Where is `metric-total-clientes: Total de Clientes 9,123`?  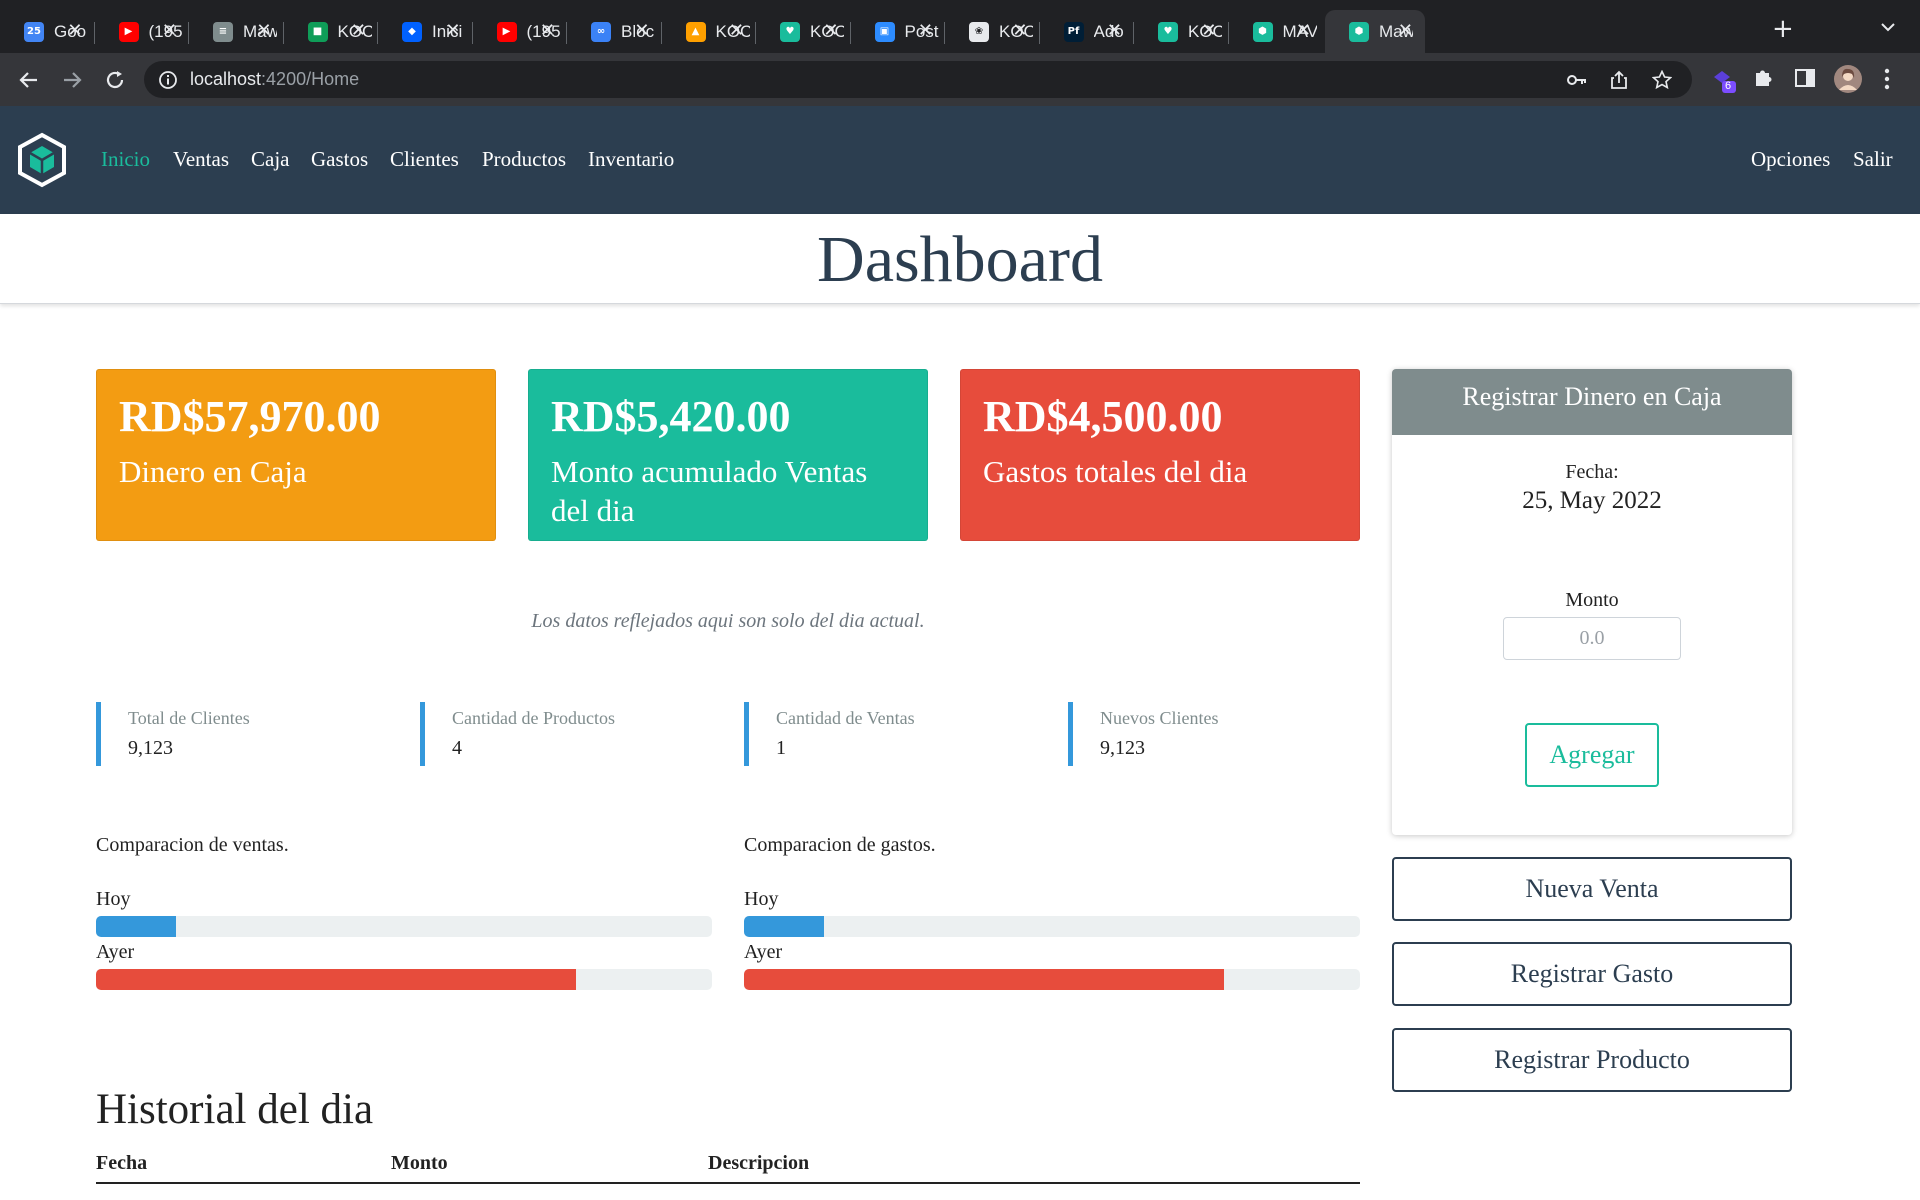 metric-total-clientes: Total de Clientes 9,123 is located at coordinates (173, 734).